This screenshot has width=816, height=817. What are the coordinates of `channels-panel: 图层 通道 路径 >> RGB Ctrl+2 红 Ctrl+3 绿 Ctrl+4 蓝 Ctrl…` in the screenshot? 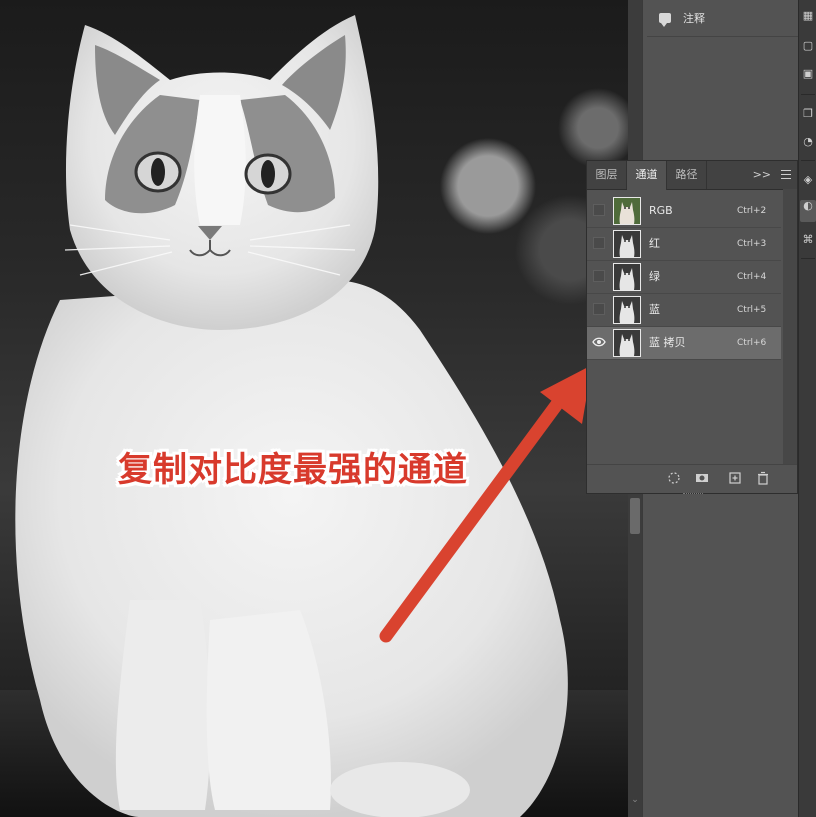 It's located at (692, 327).